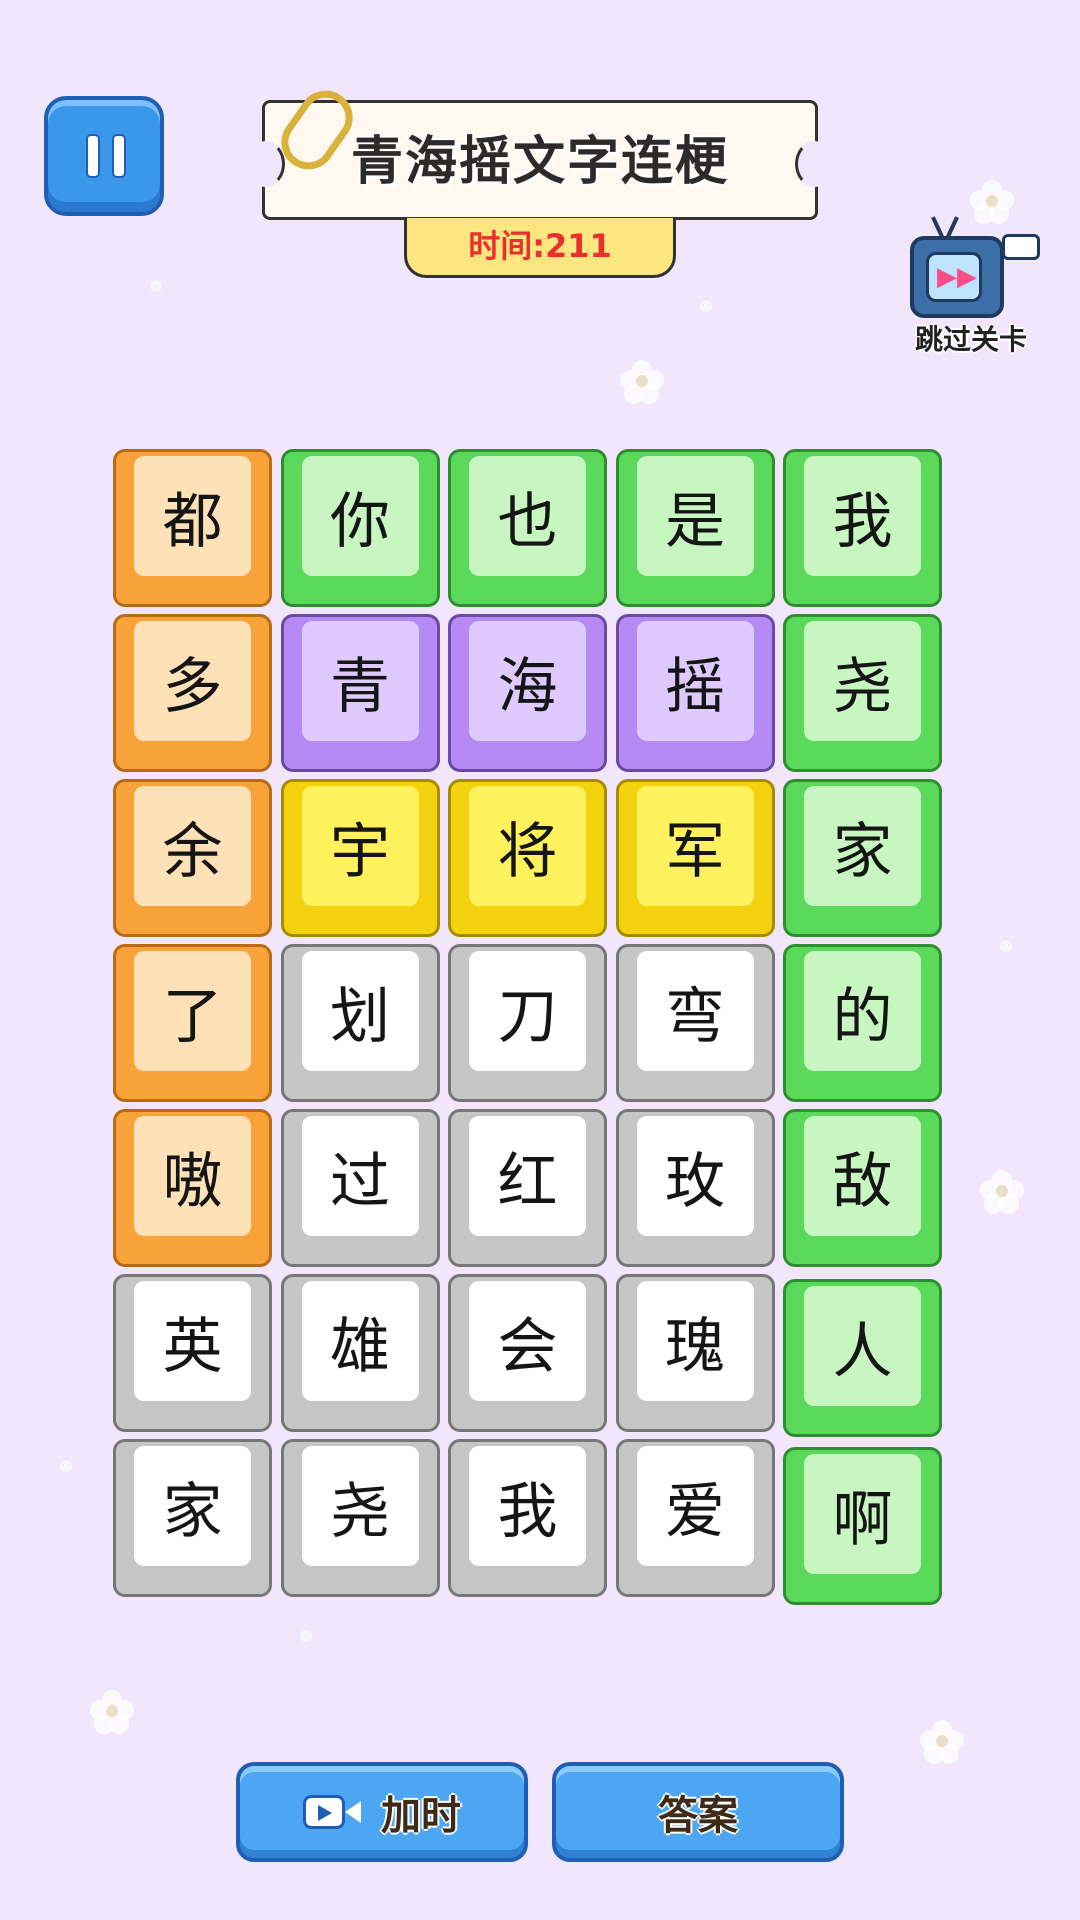  I want to click on skip-level-button: ▶▶ 跳过关卡, so click(971, 285).